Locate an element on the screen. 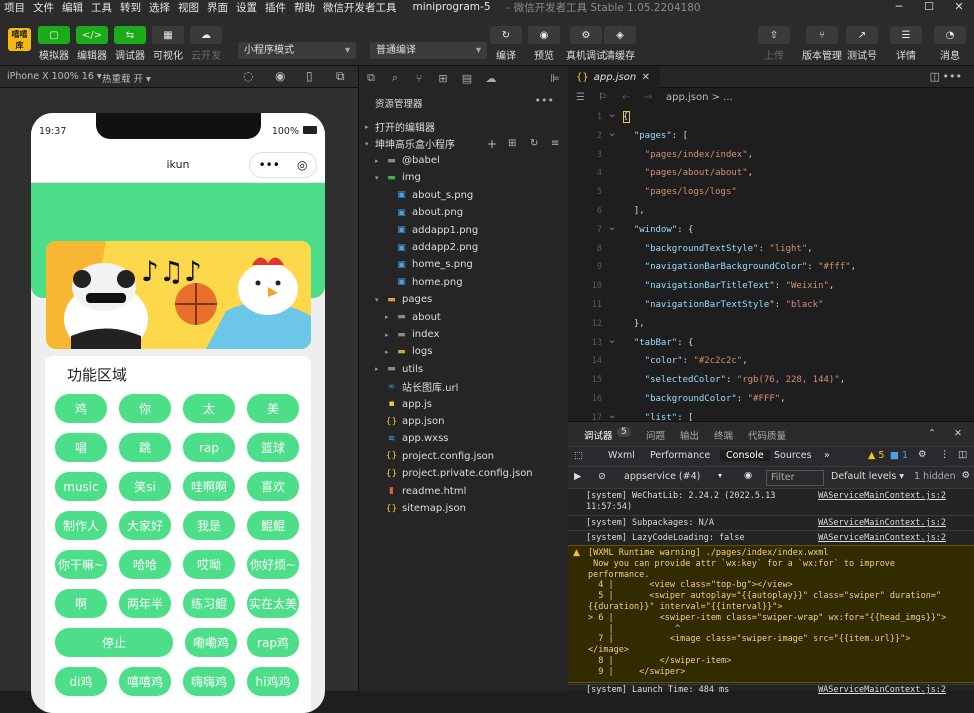  menu-item: 设置 is located at coordinates (246, 7).